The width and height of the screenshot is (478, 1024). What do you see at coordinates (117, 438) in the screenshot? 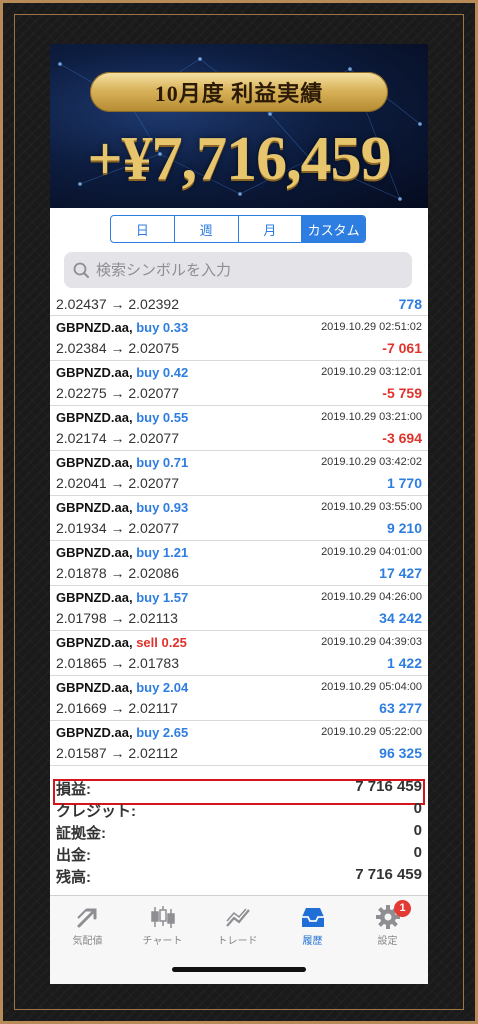
I see `trade-prices: 2.02174 → 2.02077` at bounding box center [117, 438].